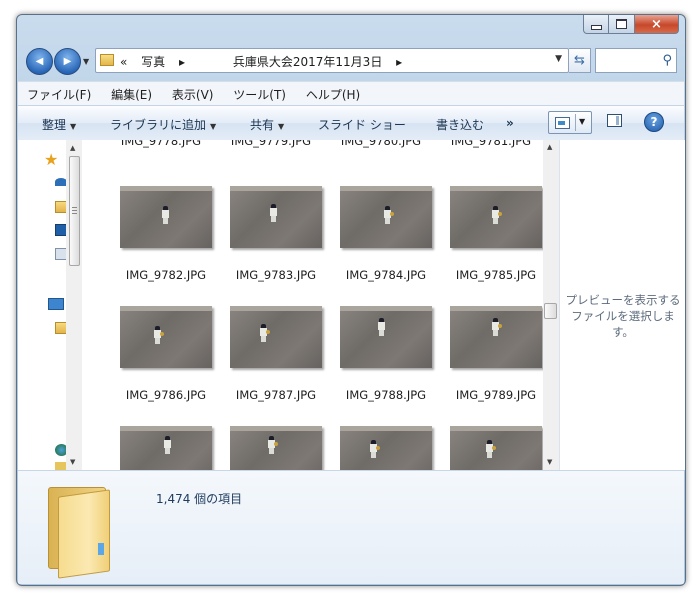 This screenshot has width=700, height=603. What do you see at coordinates (362, 124) in the screenshot?
I see `slideshow-button: スライド ショー` at bounding box center [362, 124].